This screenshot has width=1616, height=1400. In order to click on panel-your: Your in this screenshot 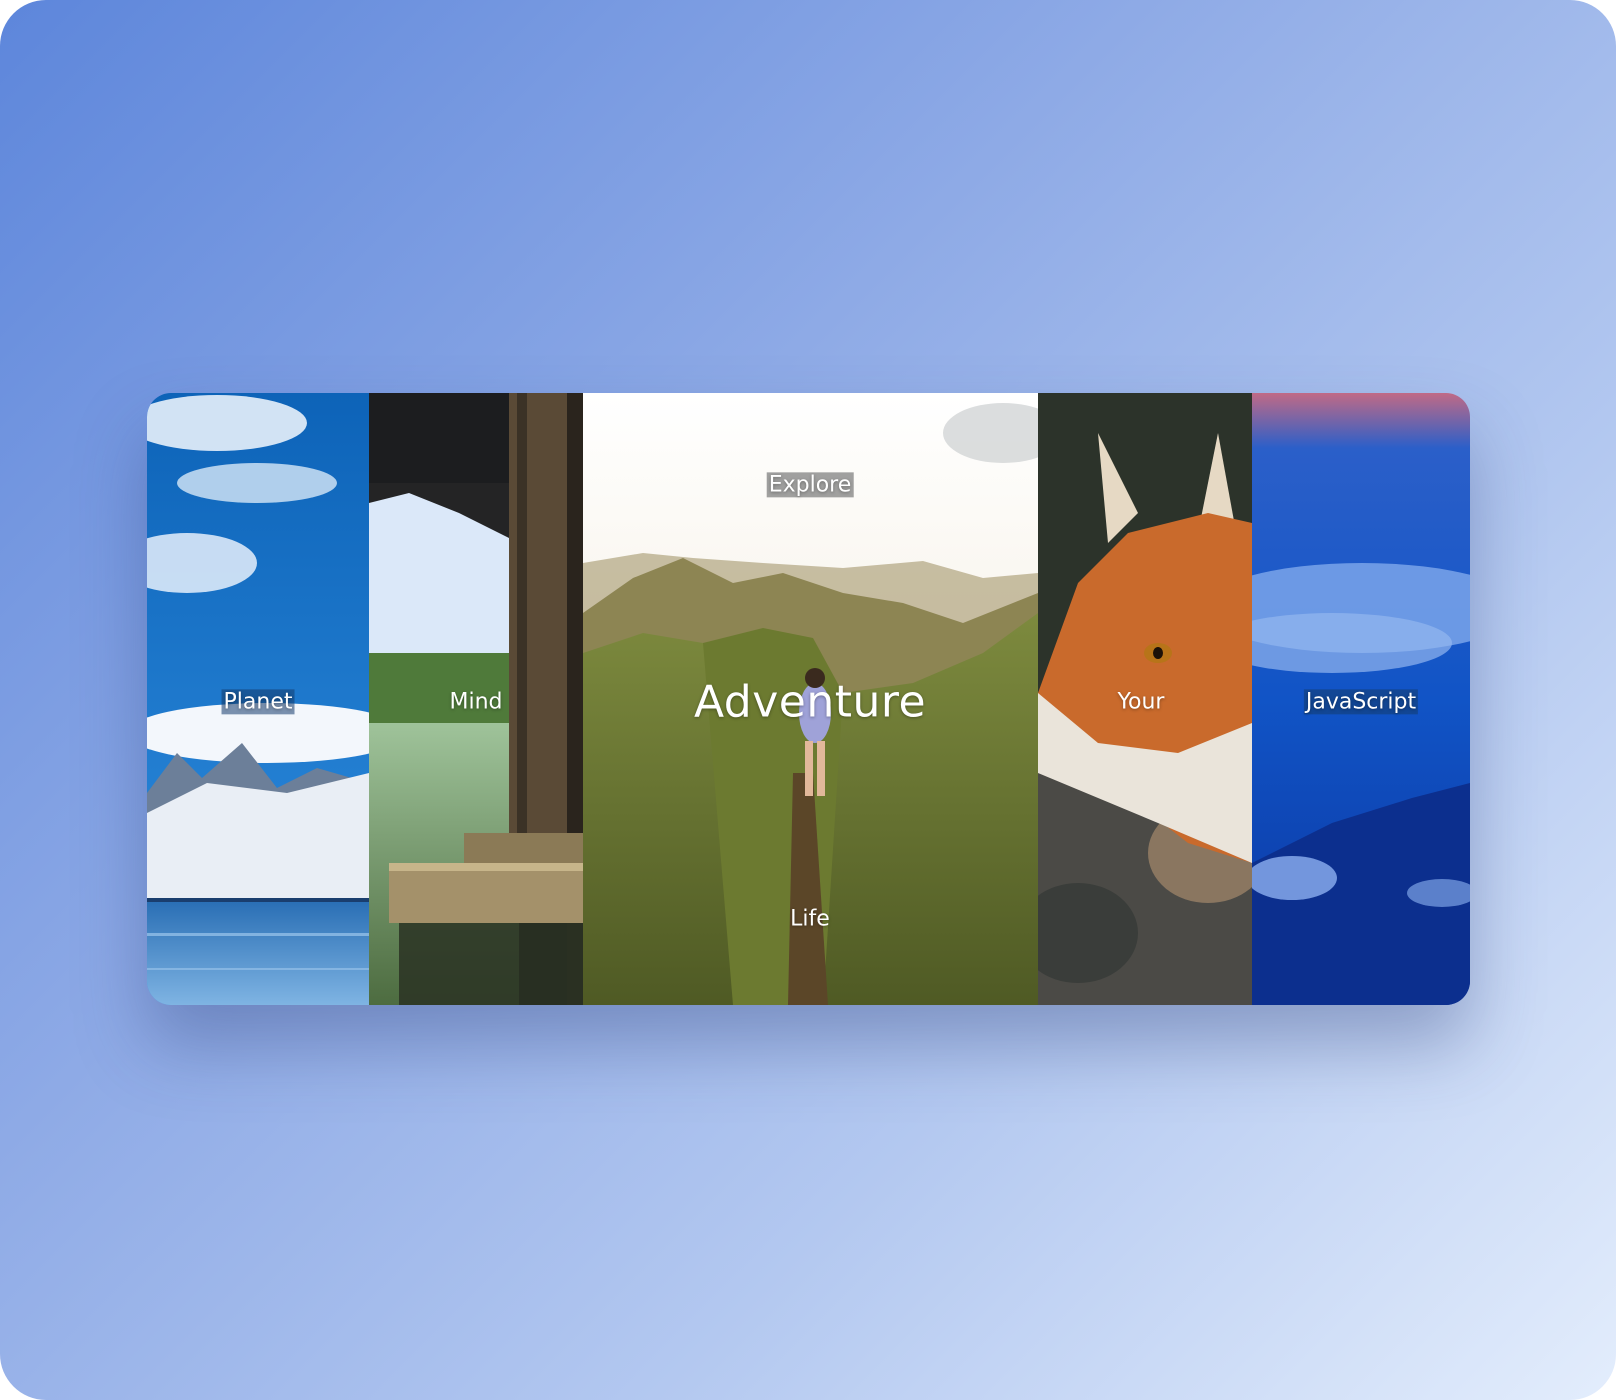, I will do `click(1145, 699)`.